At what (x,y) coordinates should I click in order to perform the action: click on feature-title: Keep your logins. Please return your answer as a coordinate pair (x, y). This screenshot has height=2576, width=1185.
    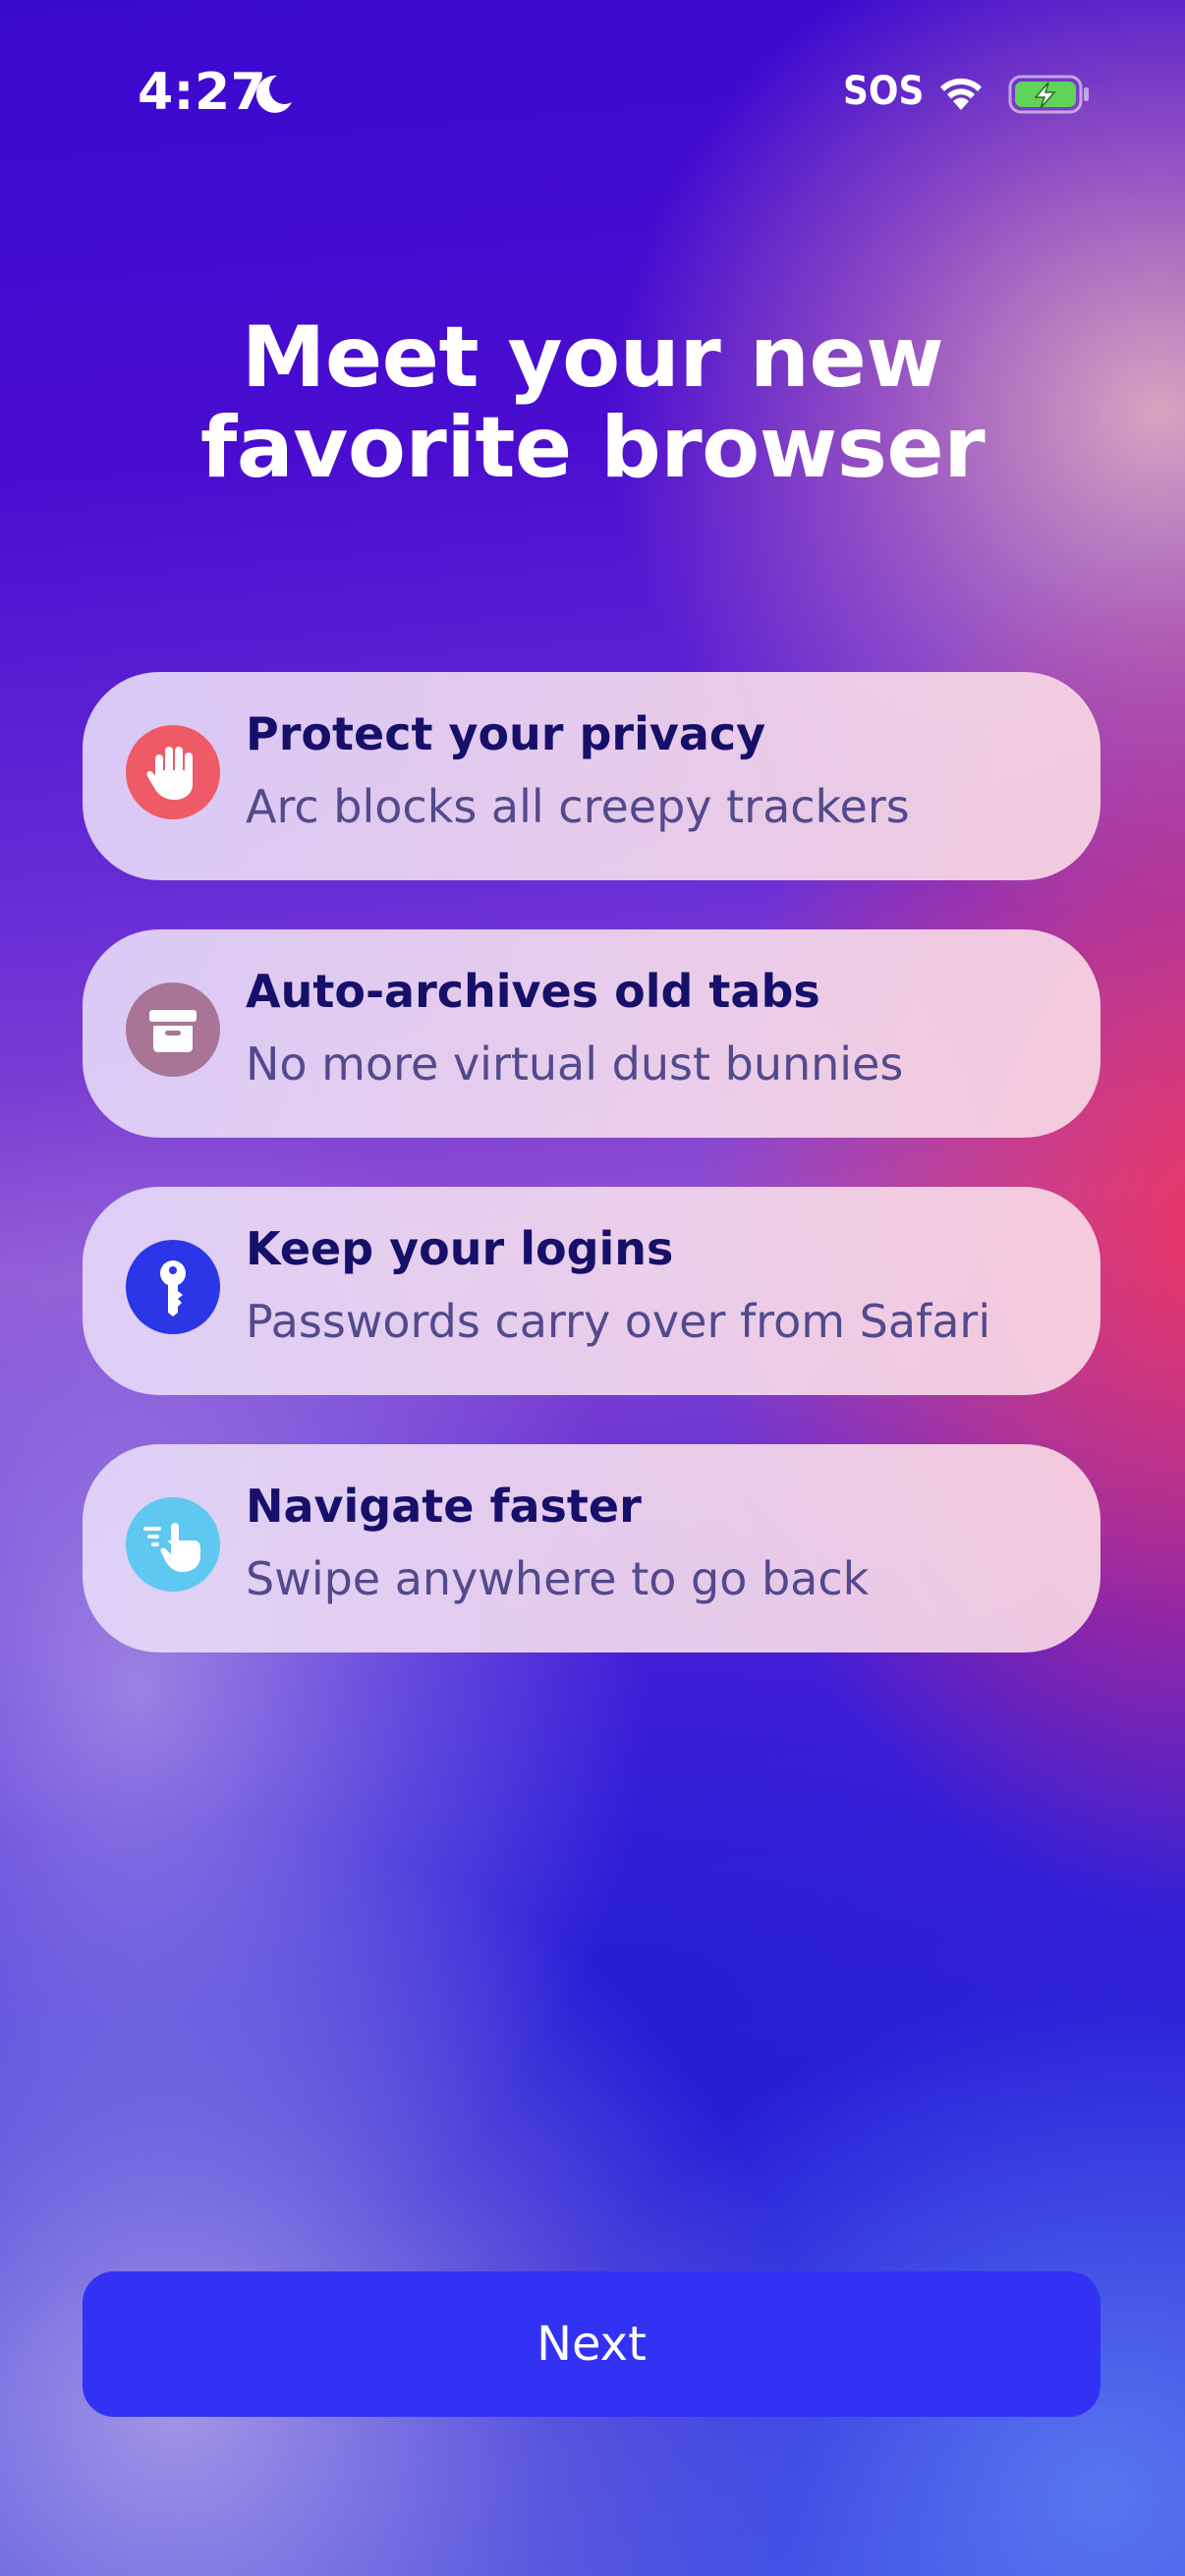
    Looking at the image, I should click on (460, 1248).